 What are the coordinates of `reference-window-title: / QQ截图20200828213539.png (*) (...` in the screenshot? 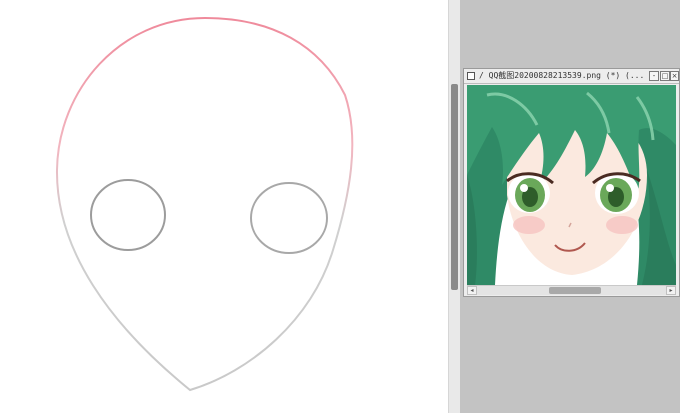 It's located at (562, 75).